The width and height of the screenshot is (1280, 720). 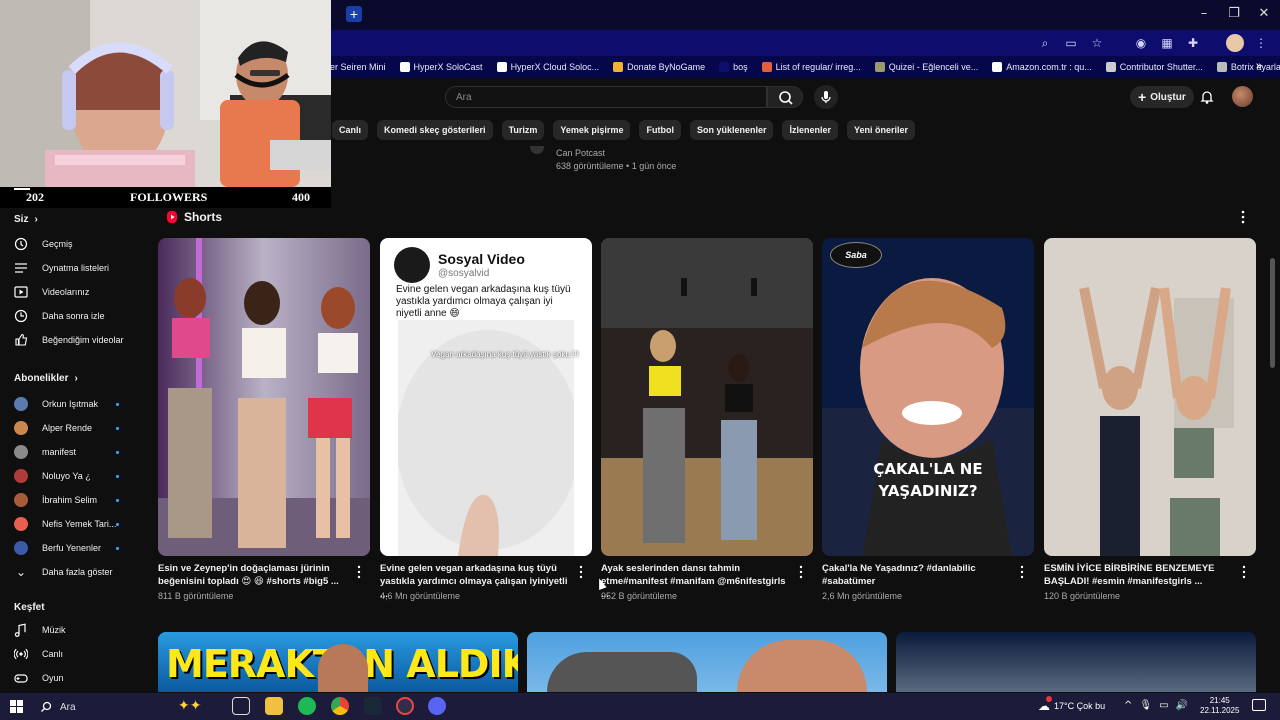 What do you see at coordinates (1235, 43) in the screenshot?
I see `profile-icon` at bounding box center [1235, 43].